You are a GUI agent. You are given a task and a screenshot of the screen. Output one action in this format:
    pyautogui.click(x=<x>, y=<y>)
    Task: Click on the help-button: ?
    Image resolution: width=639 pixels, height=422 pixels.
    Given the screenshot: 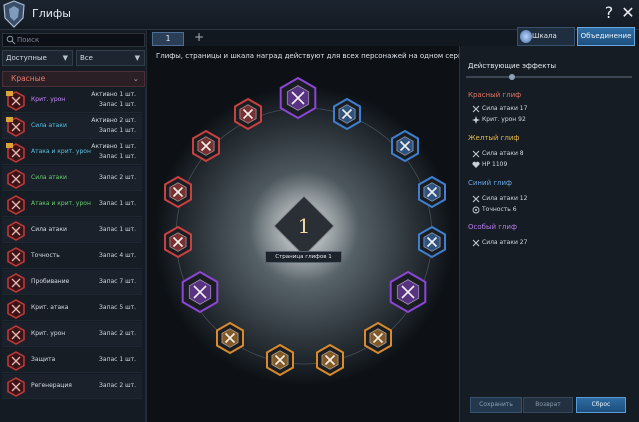 What is the action you would take?
    pyautogui.click(x=609, y=14)
    